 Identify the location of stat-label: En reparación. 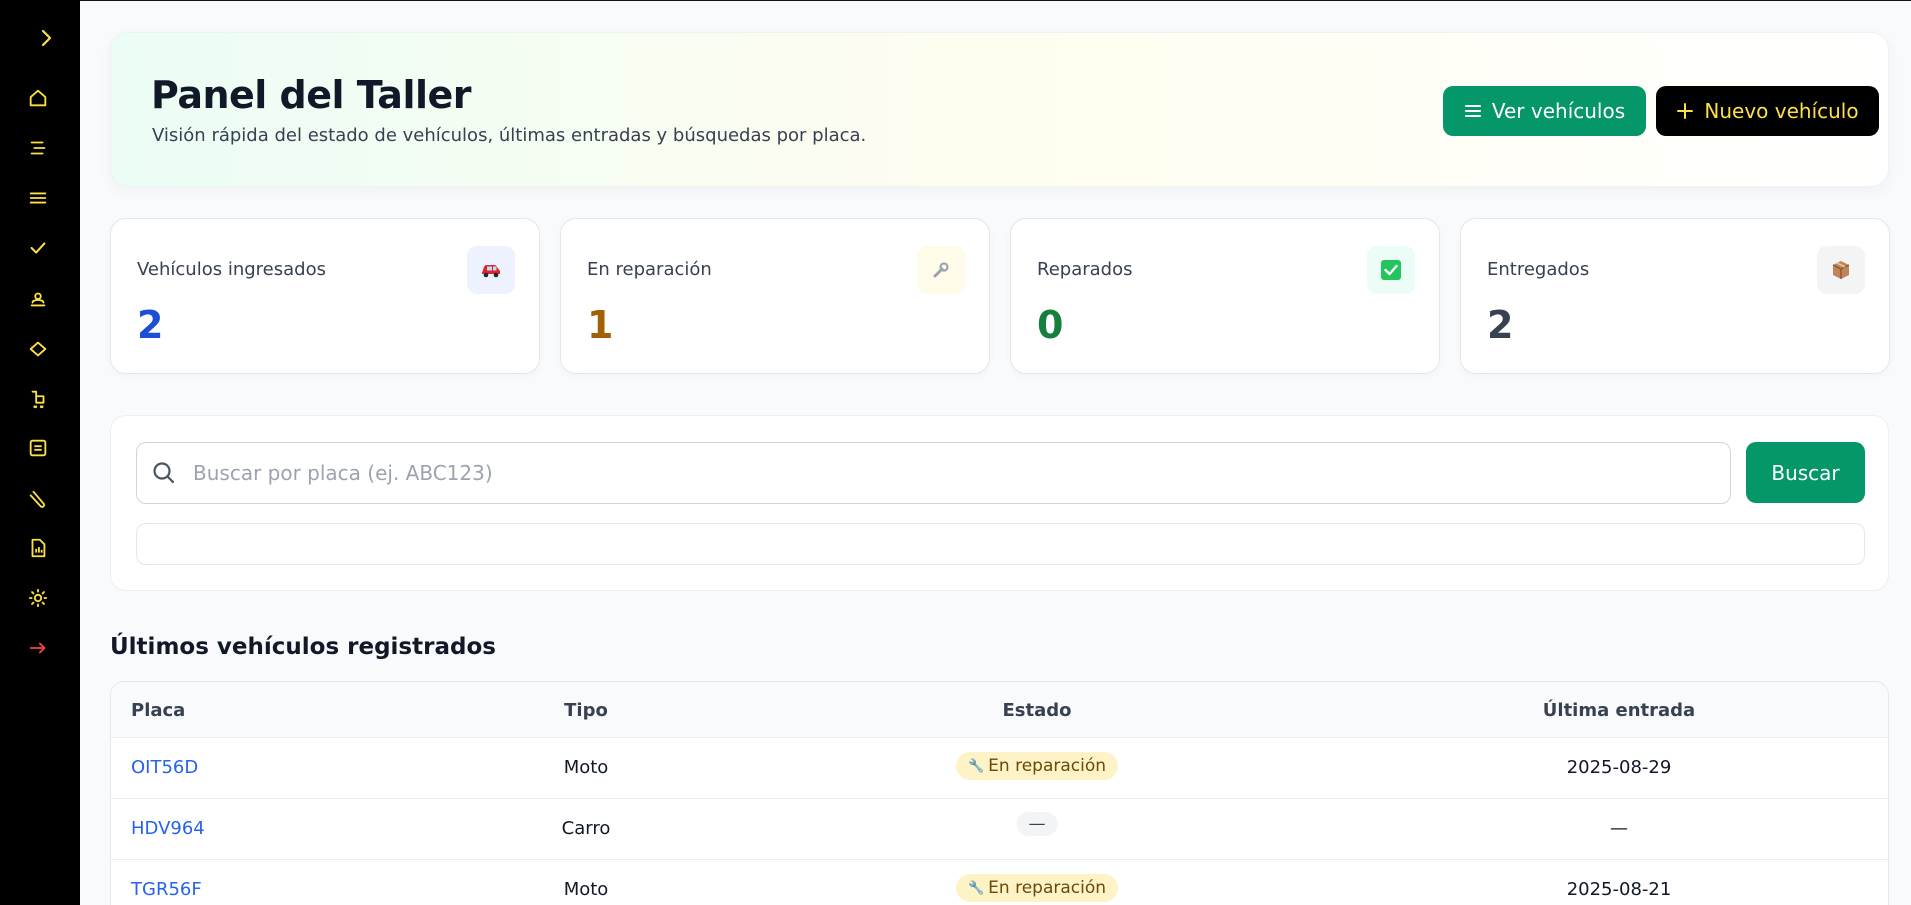
(649, 269).